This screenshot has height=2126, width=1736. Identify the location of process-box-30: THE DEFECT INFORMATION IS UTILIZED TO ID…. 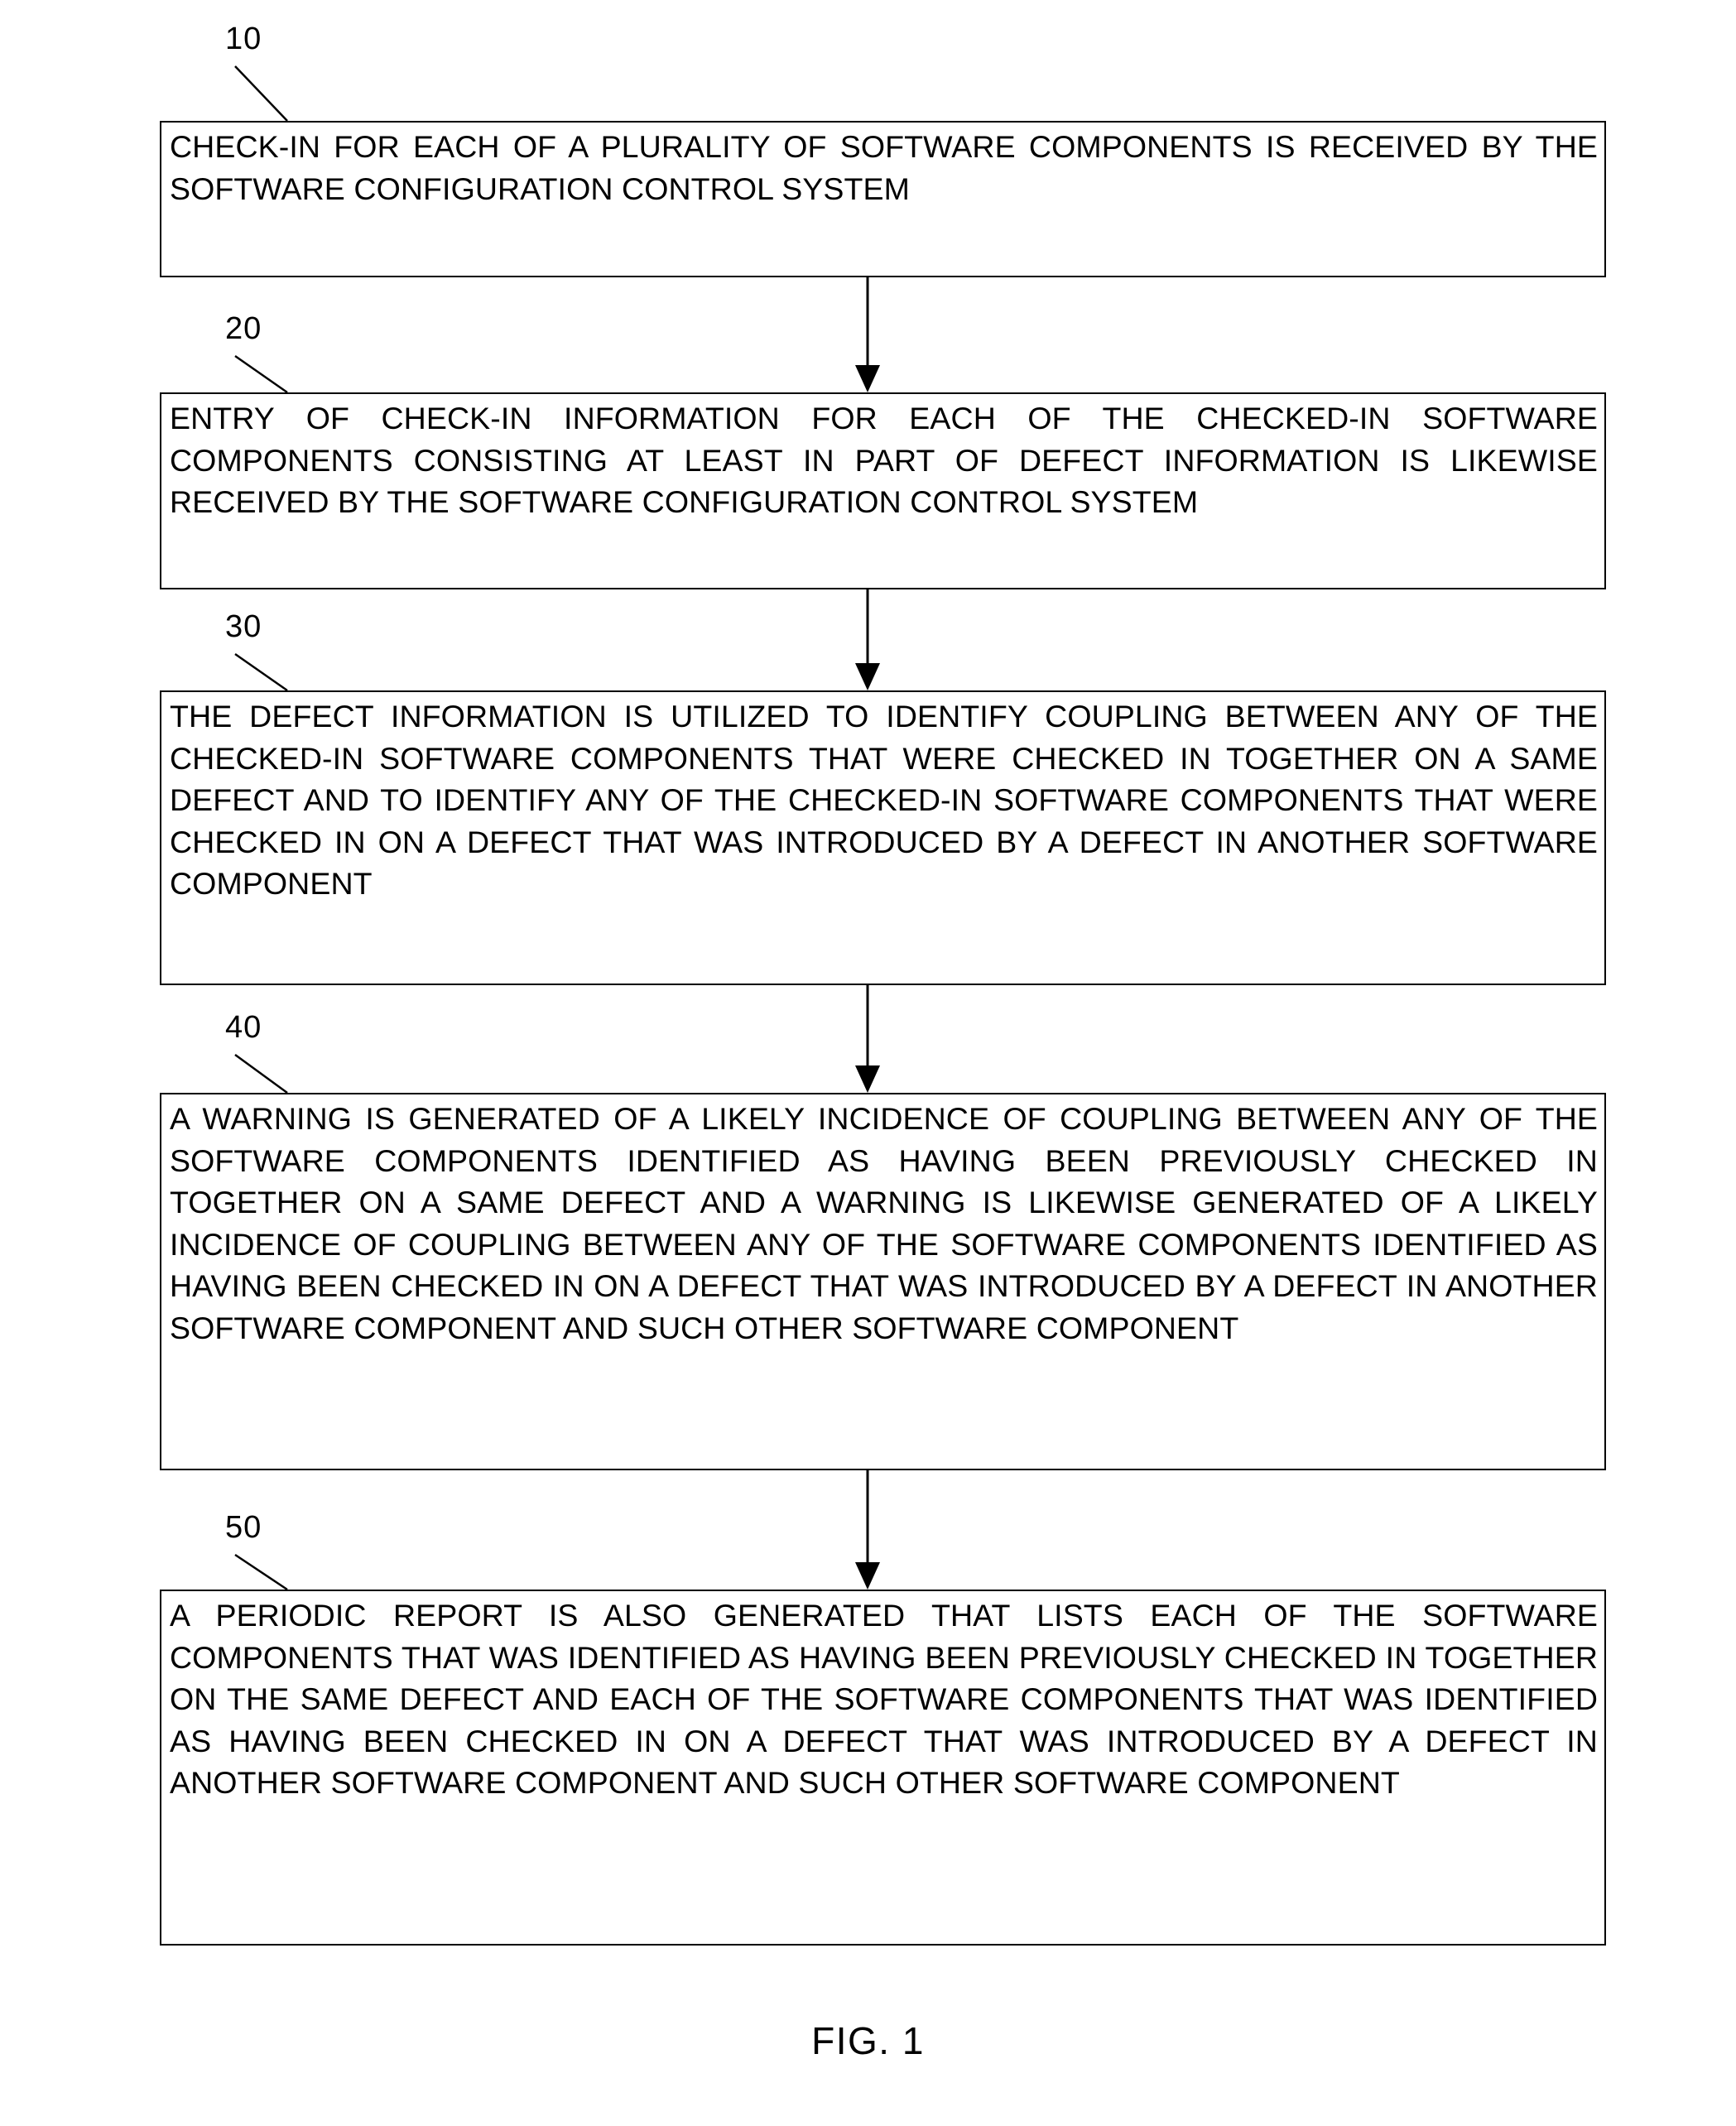
(883, 837).